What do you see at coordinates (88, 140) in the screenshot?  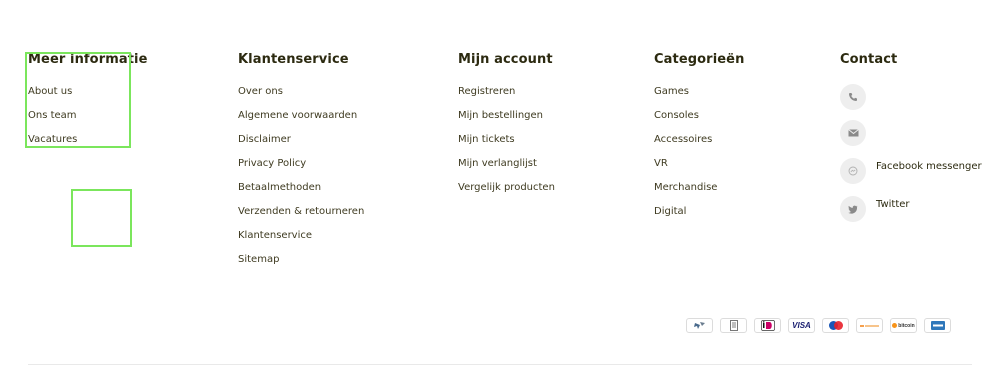 I see `list-item: Vacatures` at bounding box center [88, 140].